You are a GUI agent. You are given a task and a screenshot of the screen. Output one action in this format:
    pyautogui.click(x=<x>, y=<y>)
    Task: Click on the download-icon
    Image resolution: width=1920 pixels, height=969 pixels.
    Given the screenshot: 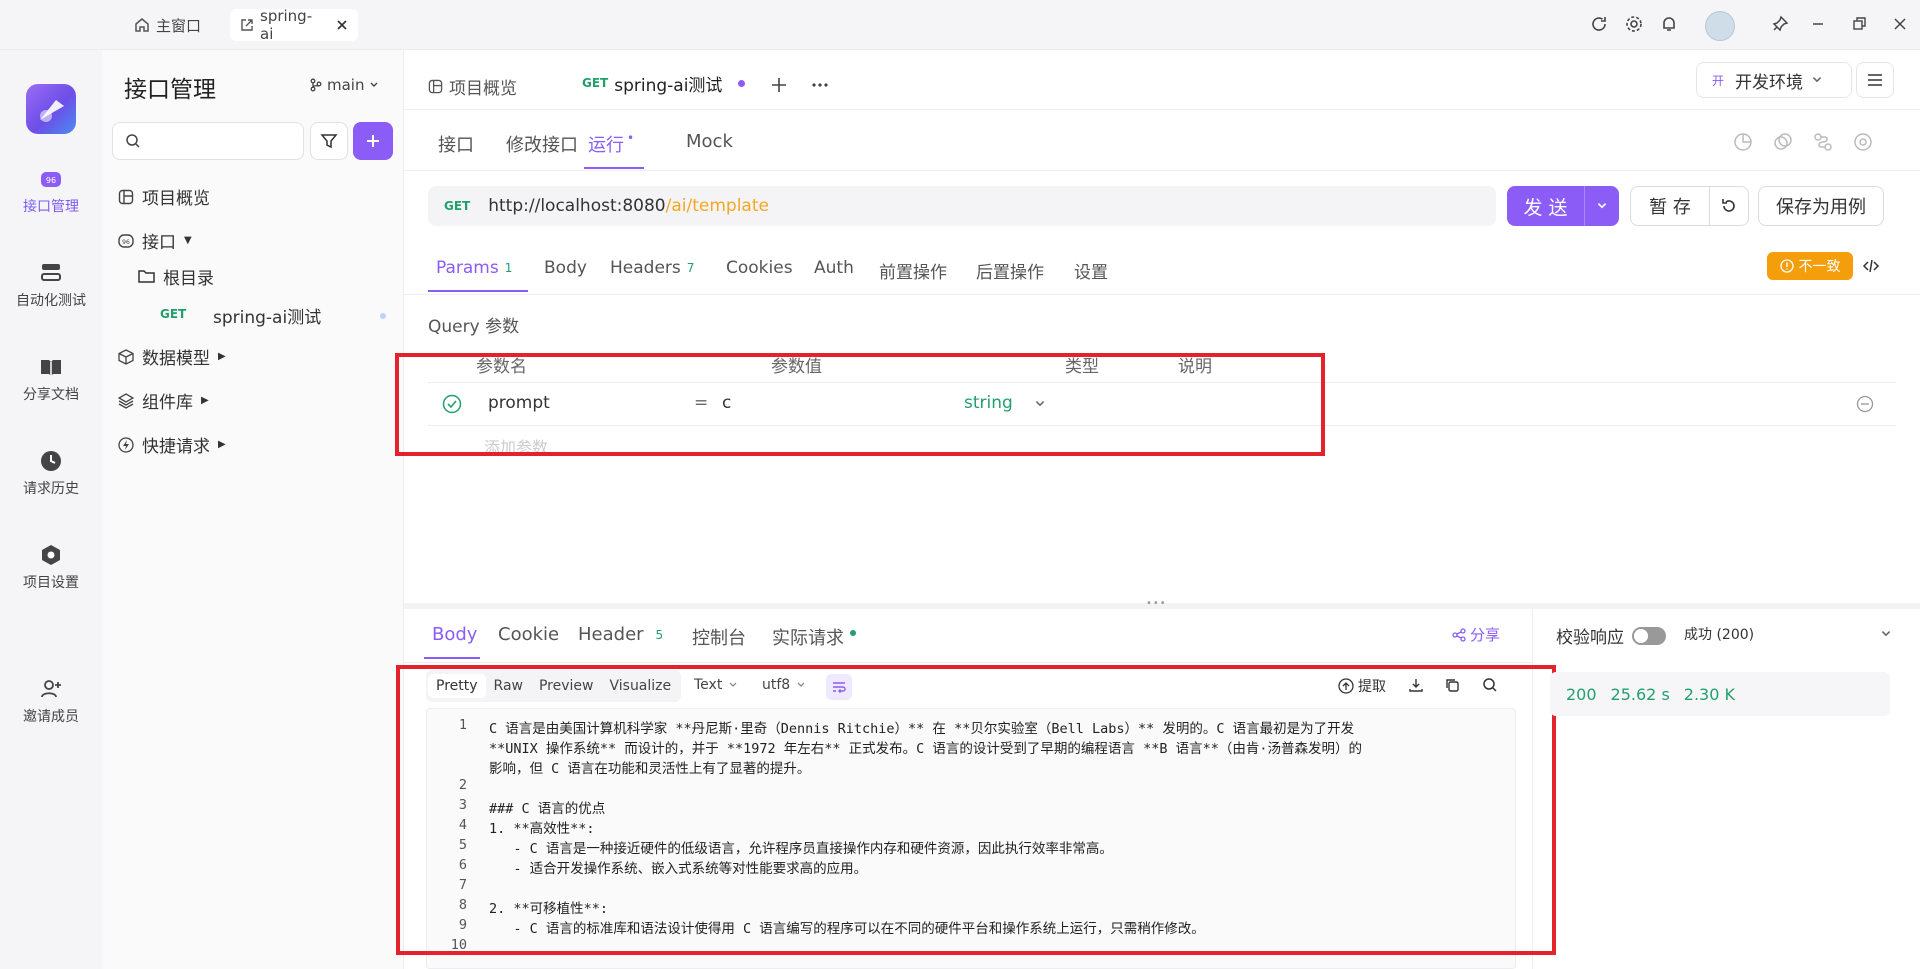 What is the action you would take?
    pyautogui.click(x=1416, y=685)
    